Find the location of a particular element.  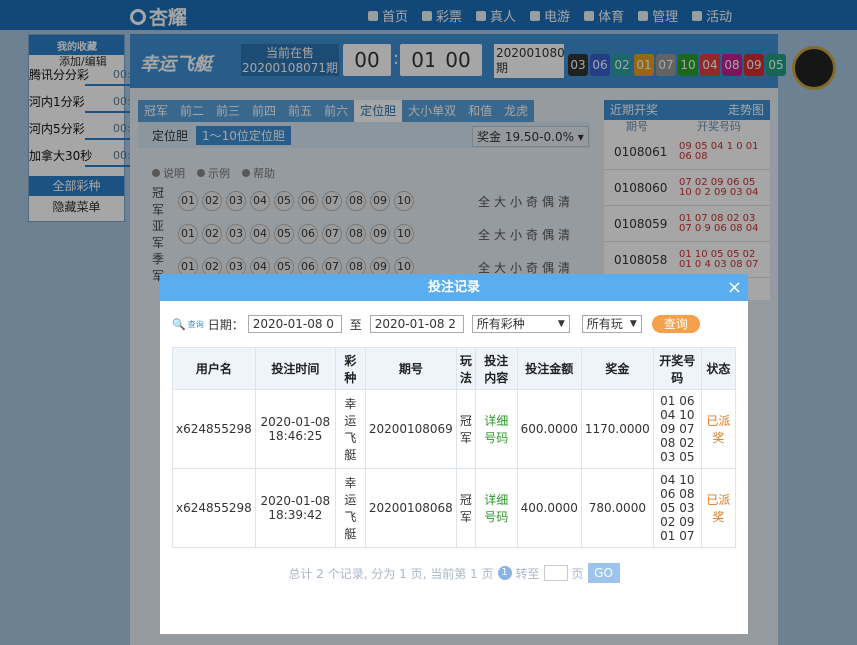

column-header: 奖金 is located at coordinates (617, 368).